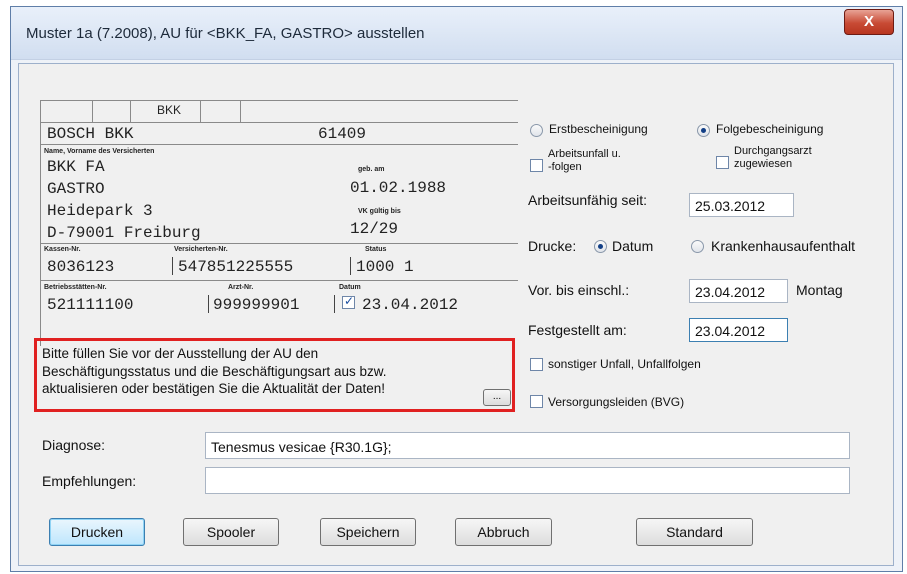 This screenshot has width=907, height=574. What do you see at coordinates (76, 167) in the screenshot?
I see `last-name: BKK FA` at bounding box center [76, 167].